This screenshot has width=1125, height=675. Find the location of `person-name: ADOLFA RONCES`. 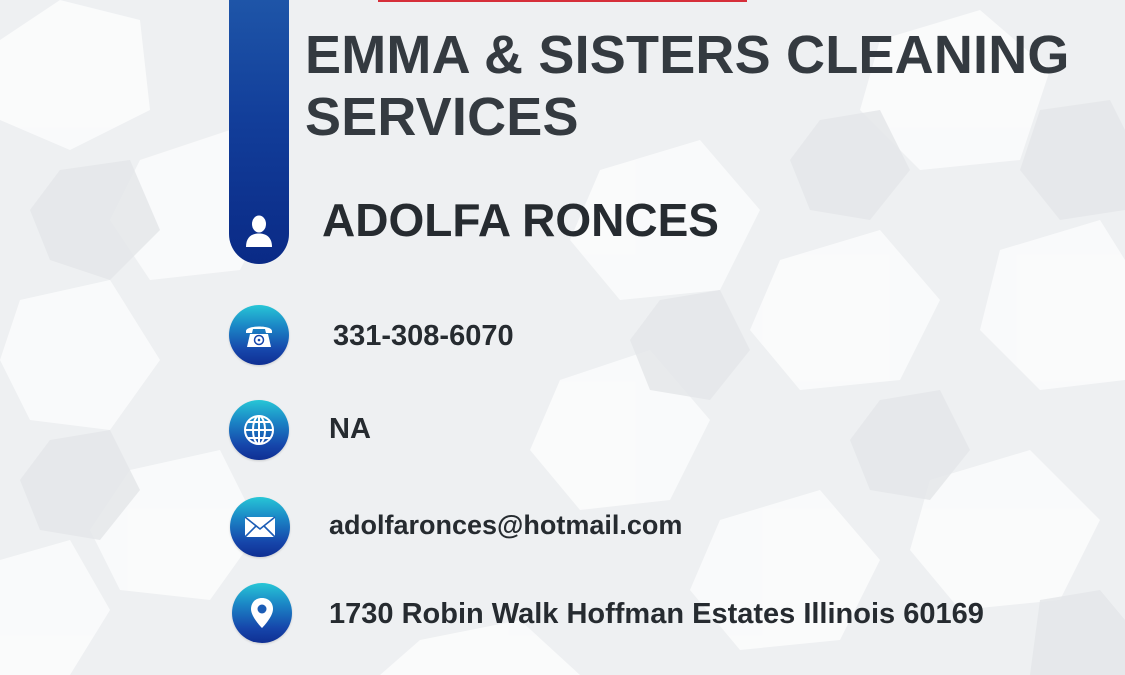

person-name: ADOLFA RONCES is located at coordinates (520, 220).